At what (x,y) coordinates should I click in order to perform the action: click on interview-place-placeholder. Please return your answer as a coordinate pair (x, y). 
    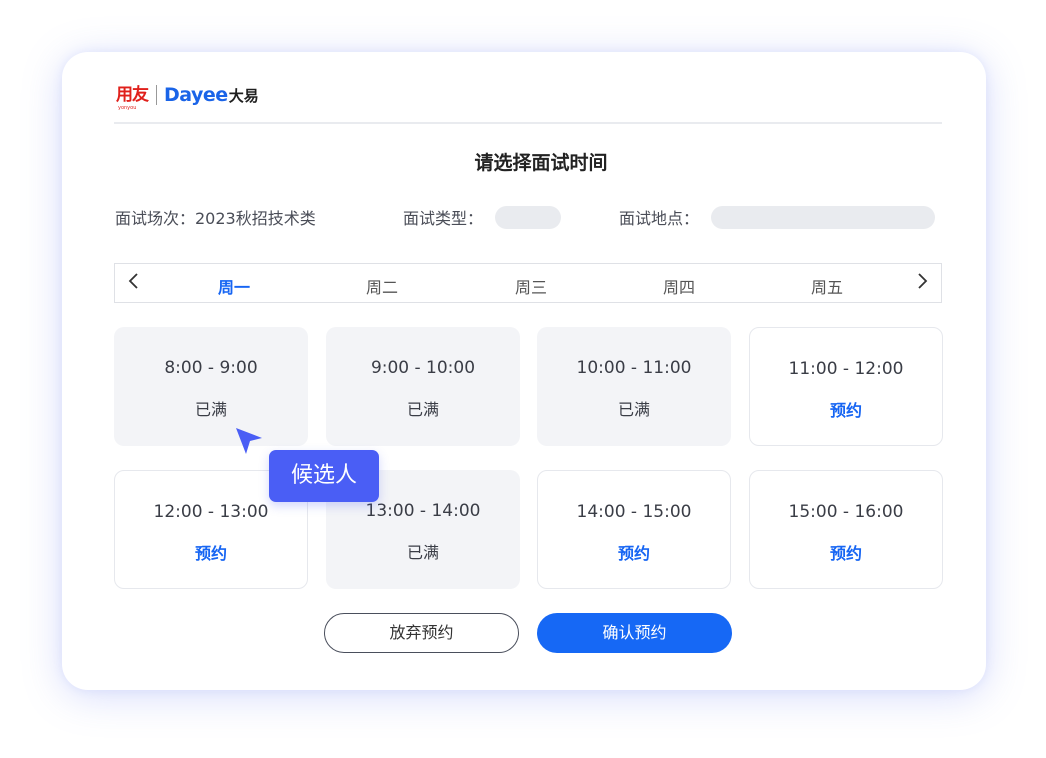
    Looking at the image, I should click on (823, 217).